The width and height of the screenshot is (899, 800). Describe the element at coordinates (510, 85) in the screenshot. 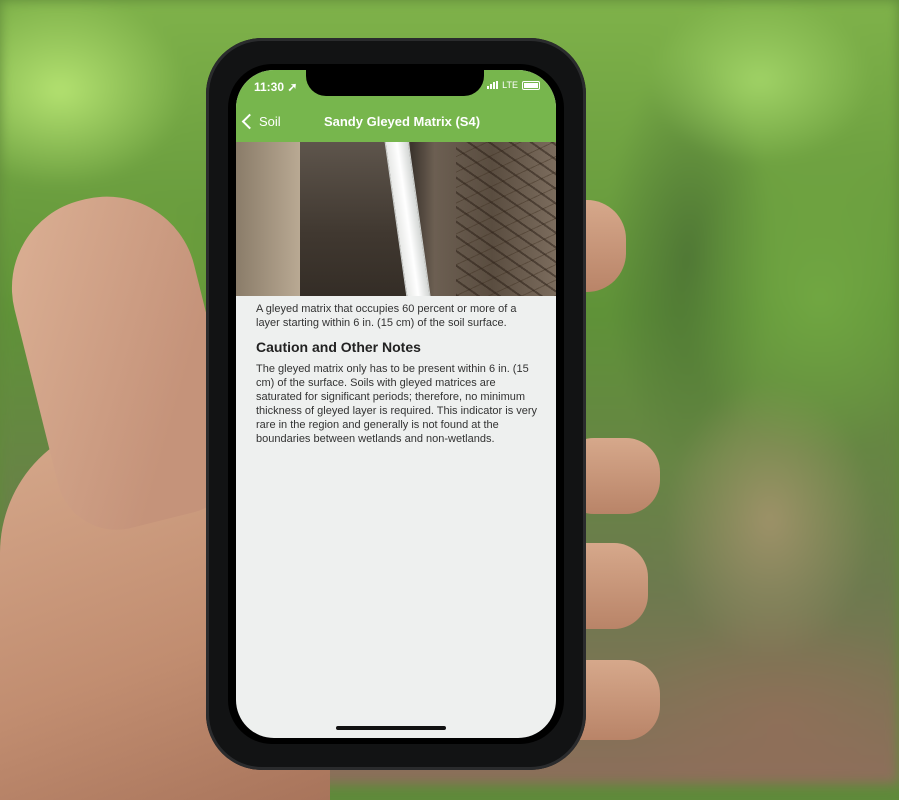

I see `network-type: LTE` at that location.